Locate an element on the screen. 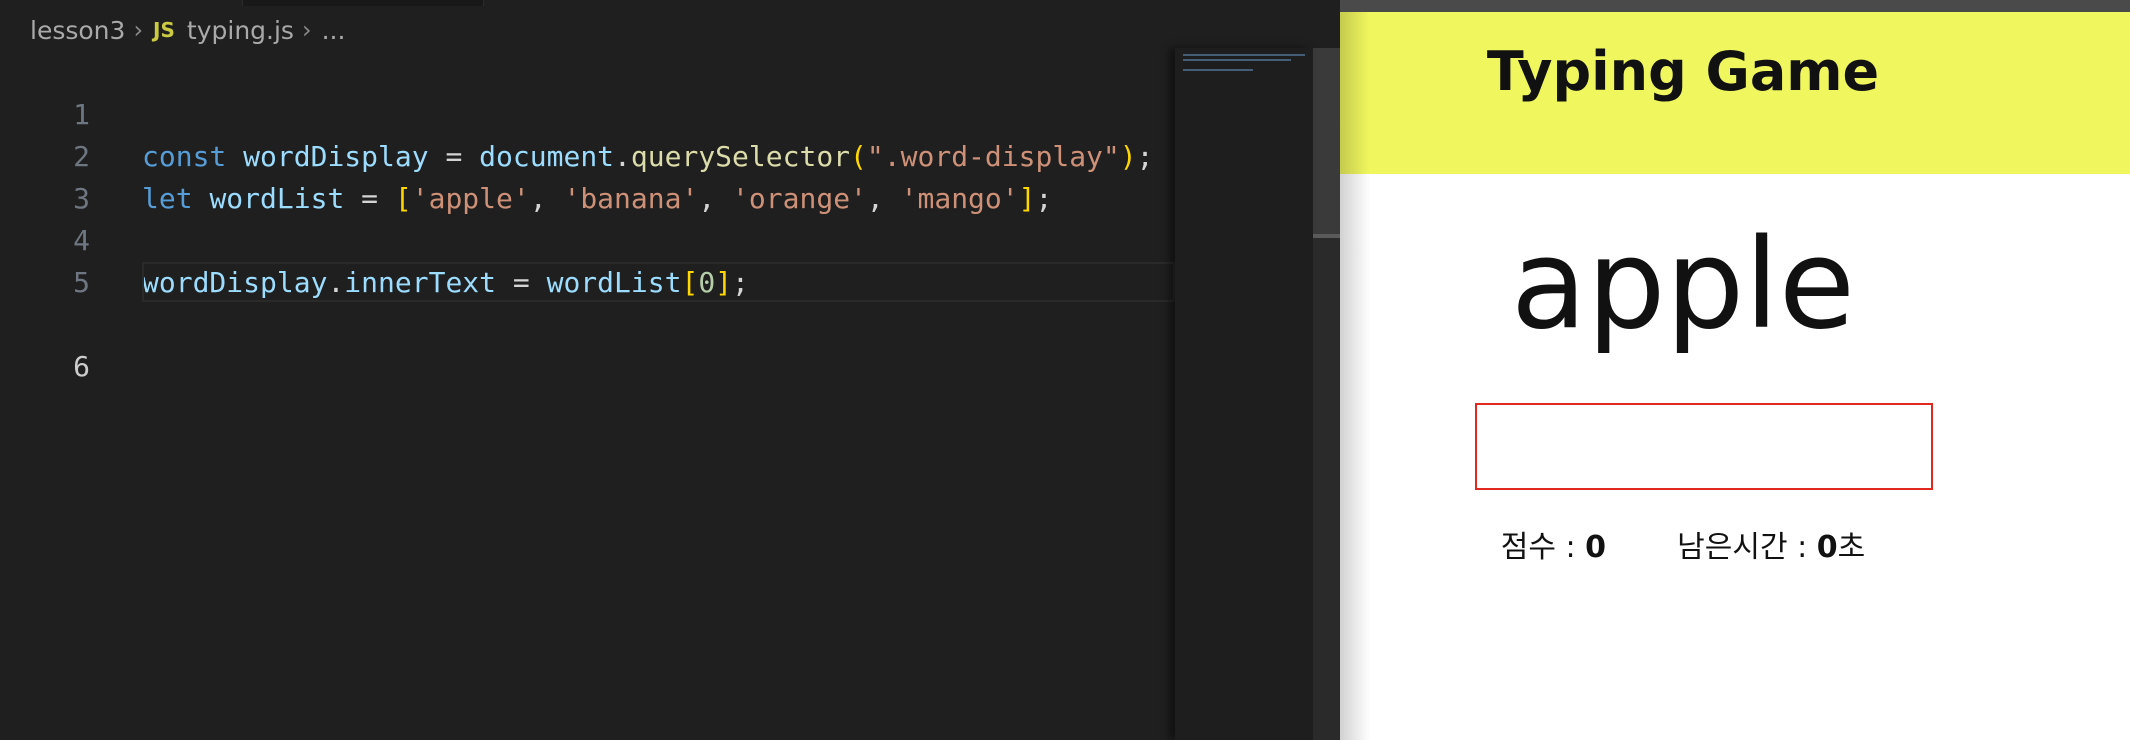 Image resolution: width=2130 pixels, height=740 pixels. page-title: Typing Game is located at coordinates (1683, 71).